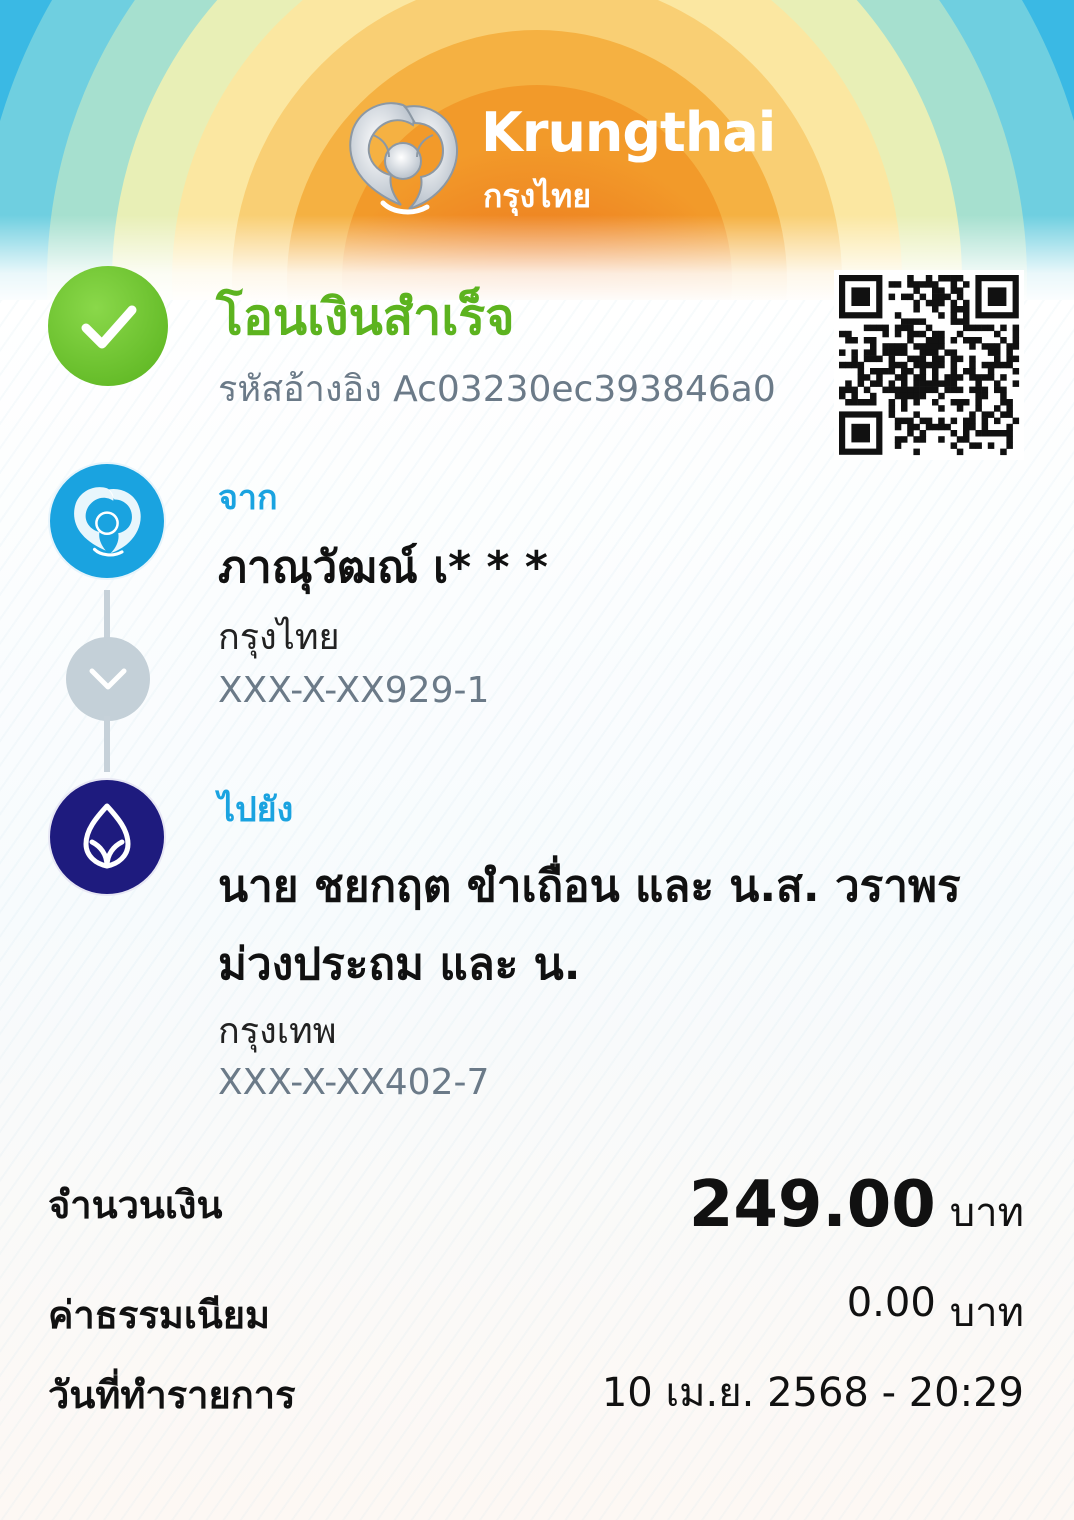  I want to click on connector-line, so click(107, 744).